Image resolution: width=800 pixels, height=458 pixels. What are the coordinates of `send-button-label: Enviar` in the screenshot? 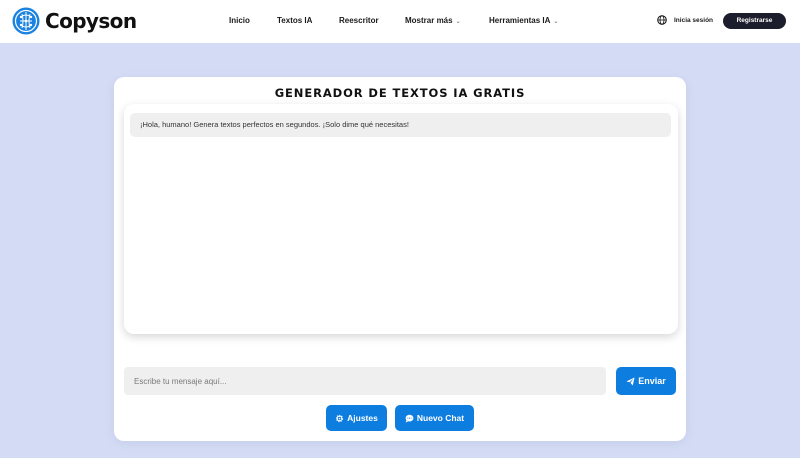 It's located at (652, 381).